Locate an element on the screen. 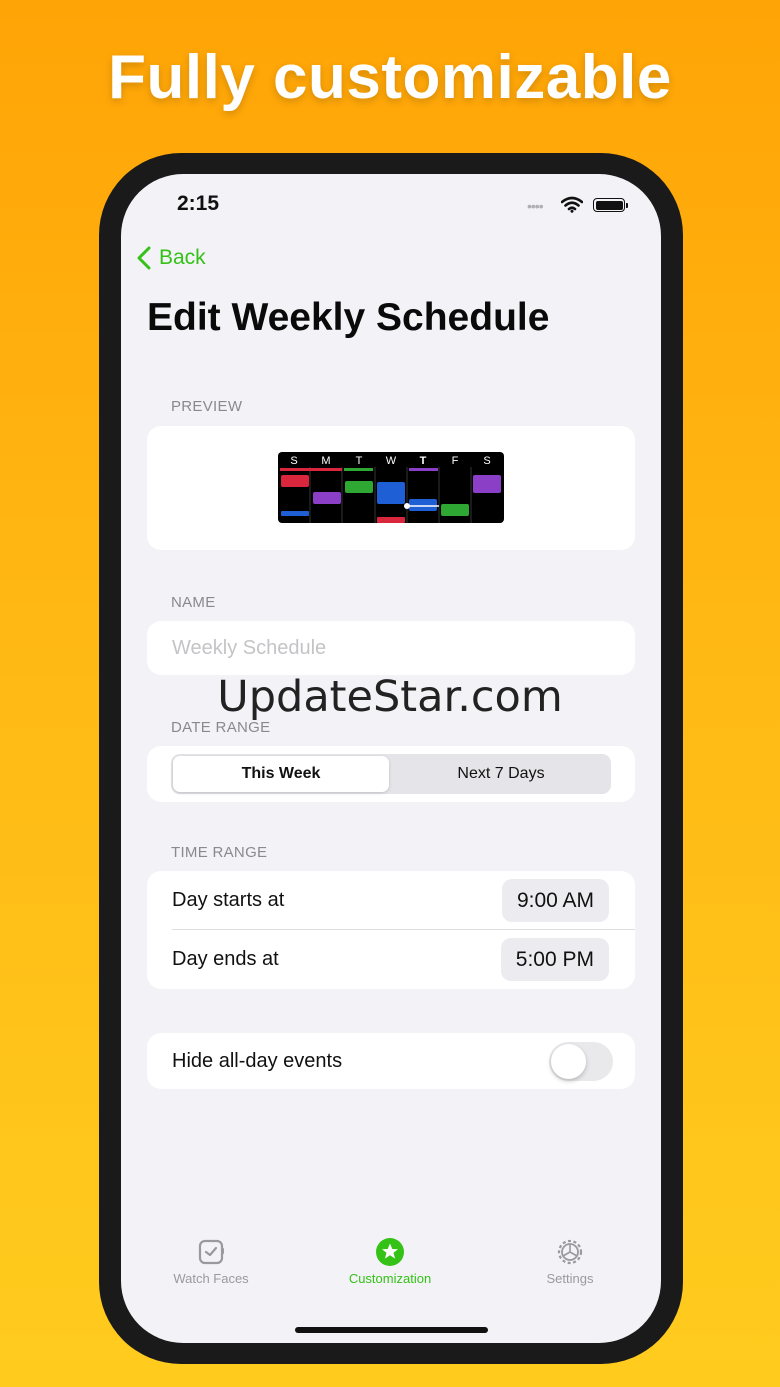 The image size is (780, 1387). preview-day-saturday: S is located at coordinates (486, 461).